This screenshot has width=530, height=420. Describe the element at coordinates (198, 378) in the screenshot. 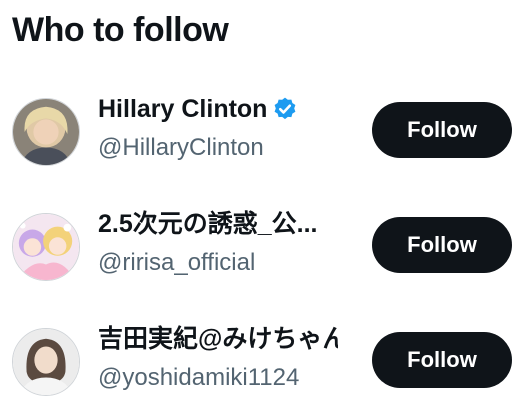

I see `account-handle: @yoshidamiki1124` at that location.